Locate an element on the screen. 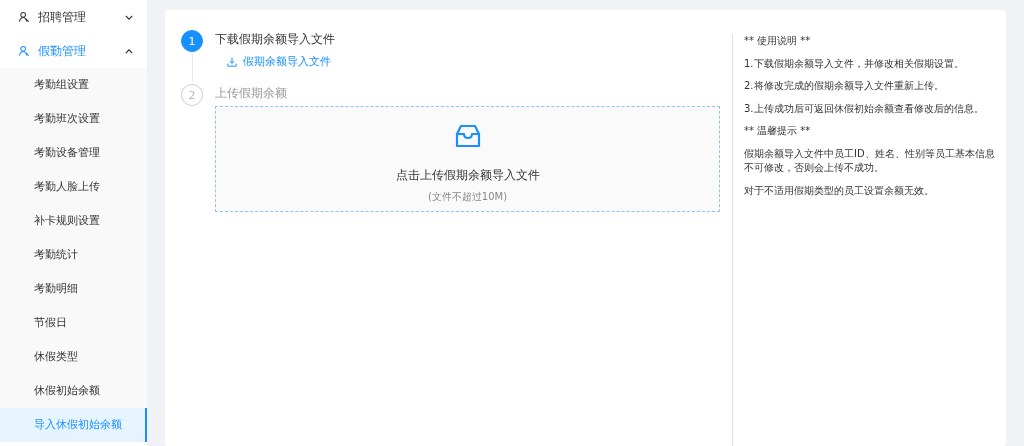  inbox-icon is located at coordinates (467, 136).